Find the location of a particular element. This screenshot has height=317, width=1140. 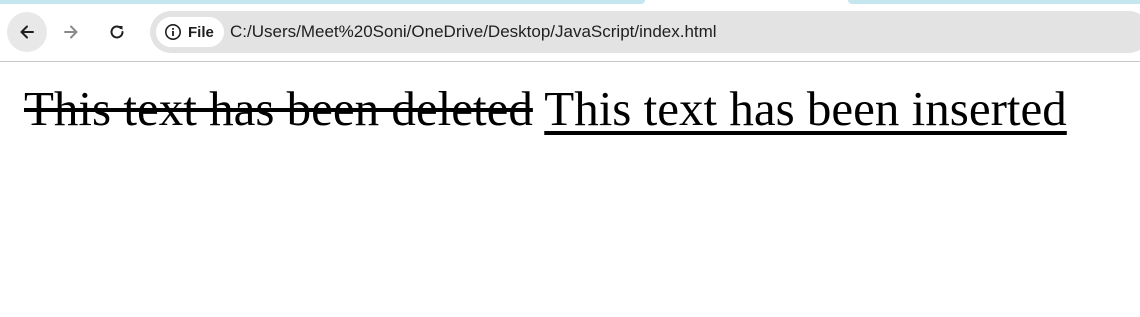

site-info-chip: File is located at coordinates (190, 32).